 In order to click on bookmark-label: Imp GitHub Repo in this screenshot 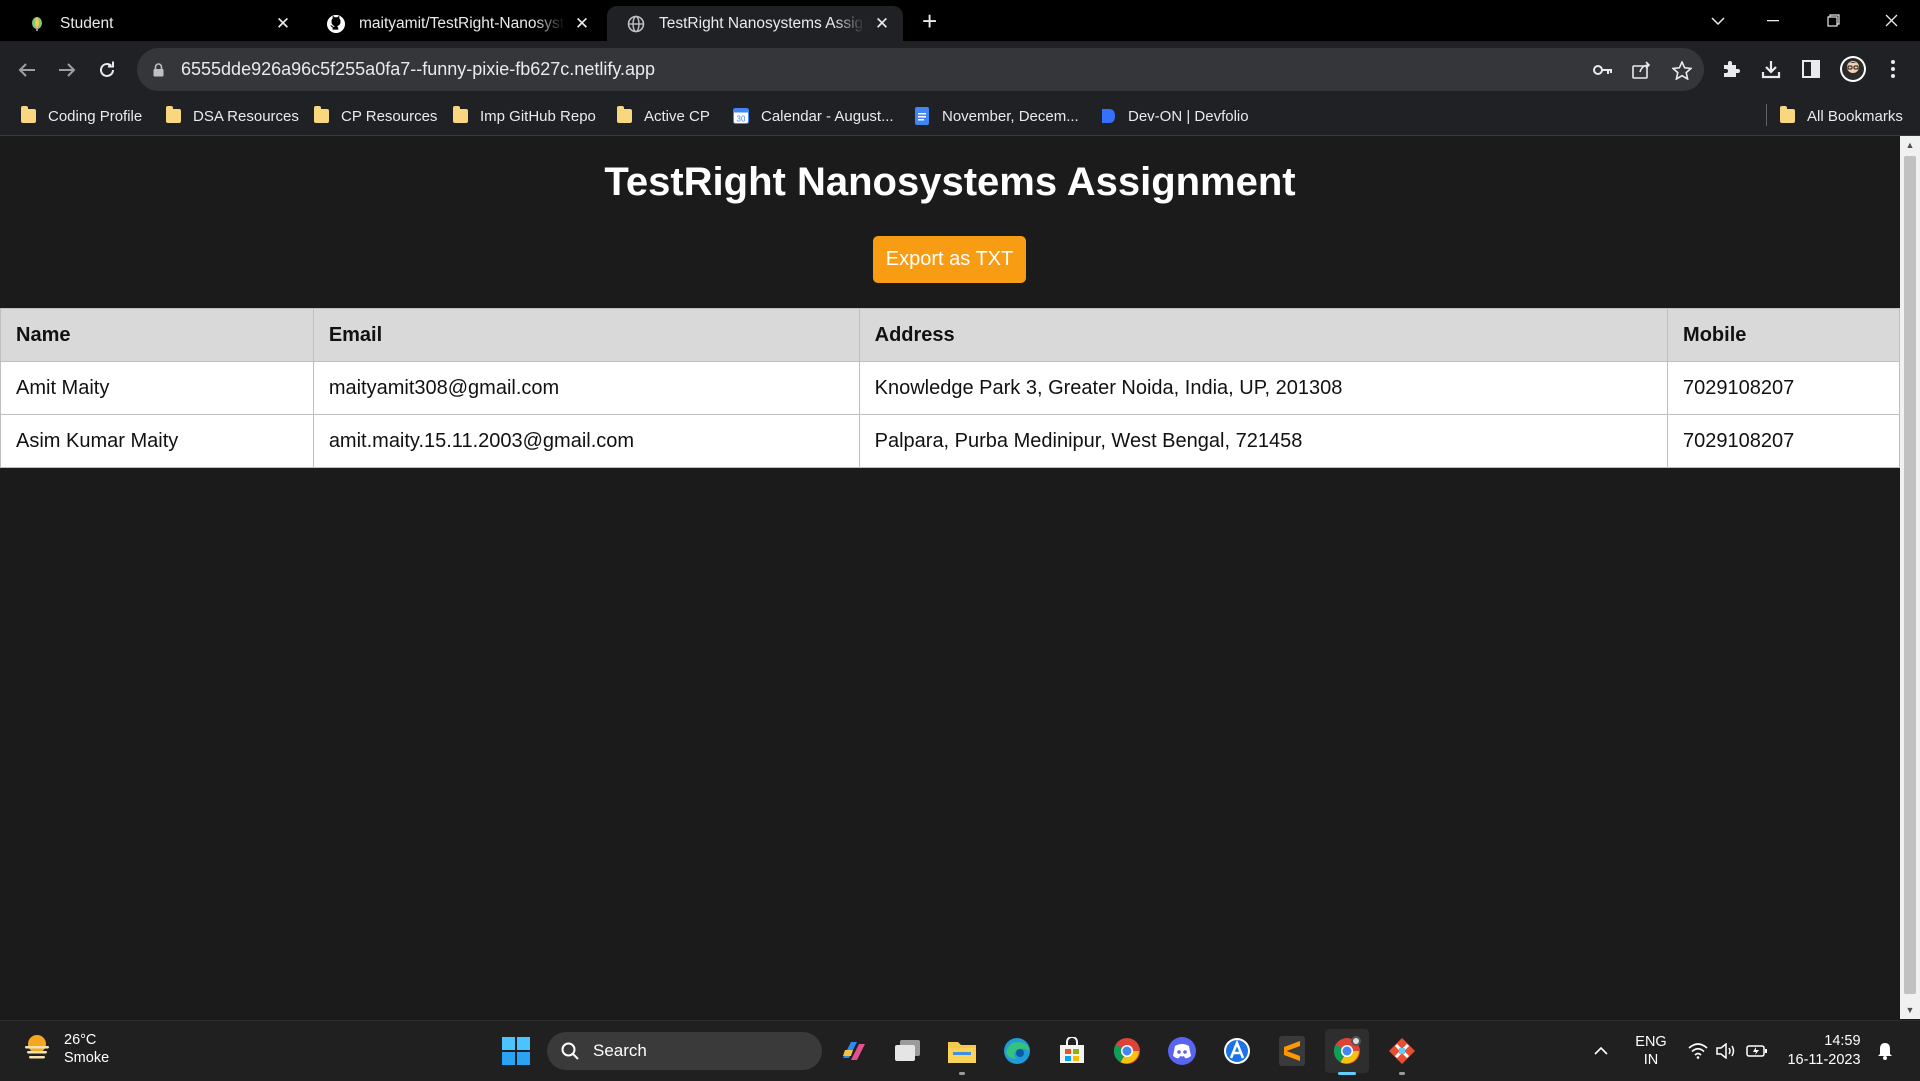, I will do `click(538, 116)`.